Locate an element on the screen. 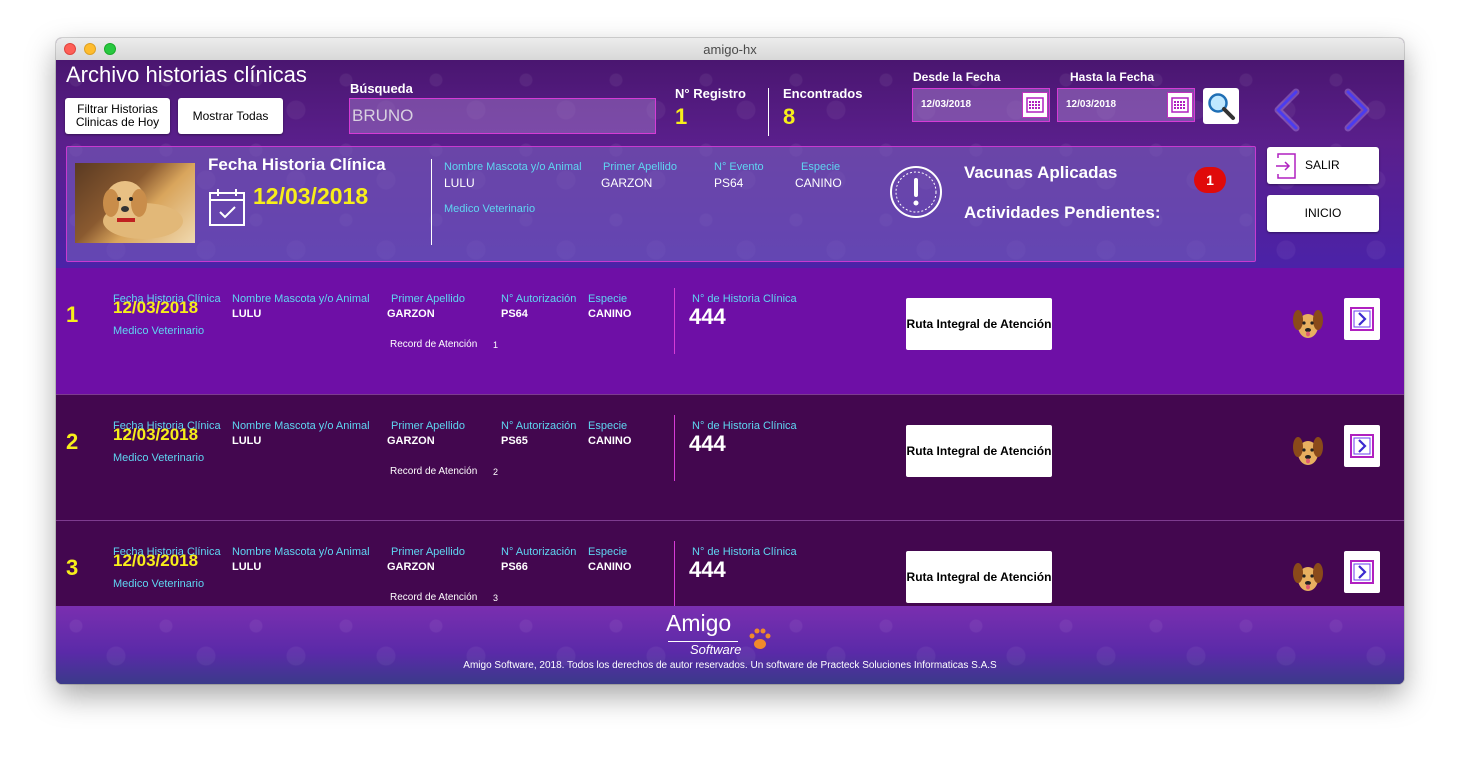 This screenshot has width=1460, height=758. hasta-label: Hasta la Fecha is located at coordinates (1112, 77).